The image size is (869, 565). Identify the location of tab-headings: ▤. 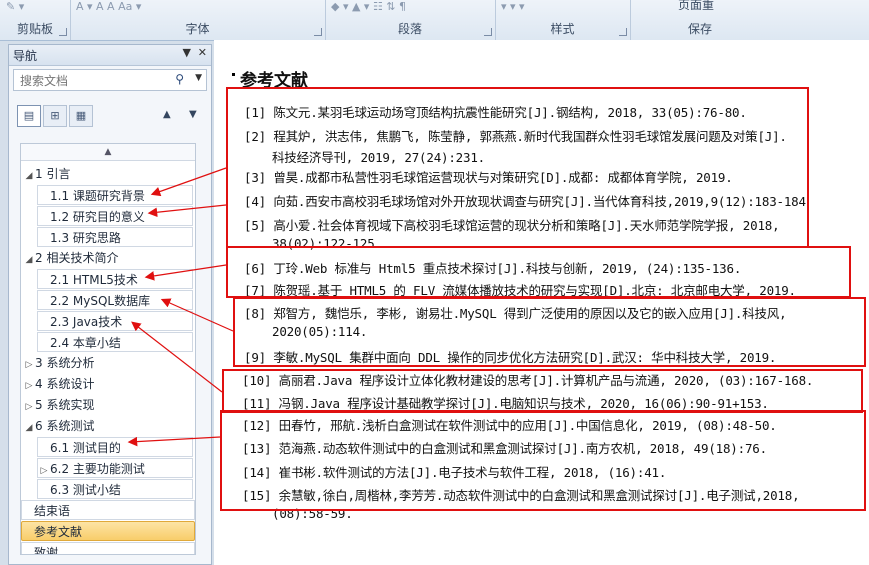
(29, 116).